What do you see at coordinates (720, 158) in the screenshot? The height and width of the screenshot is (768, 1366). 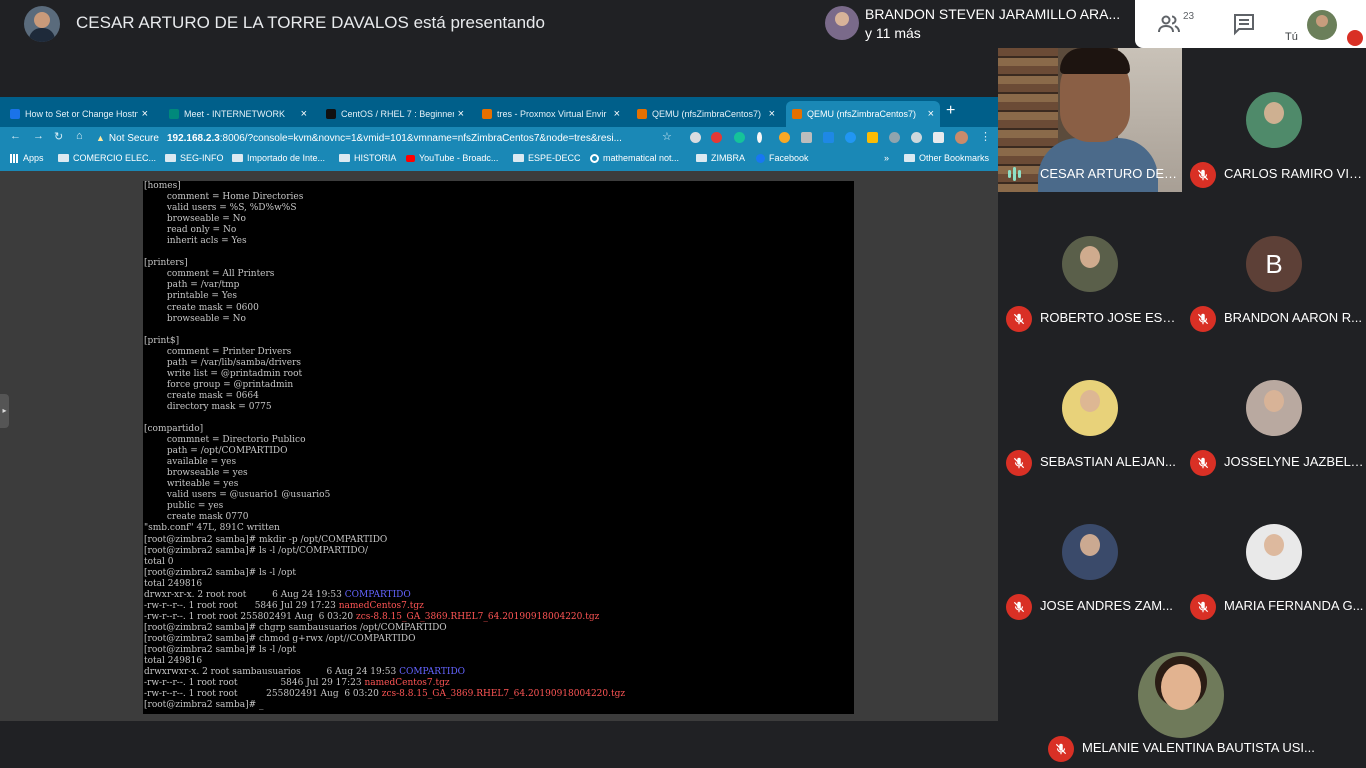 I see `bookmark-item: ZIMBRA` at bounding box center [720, 158].